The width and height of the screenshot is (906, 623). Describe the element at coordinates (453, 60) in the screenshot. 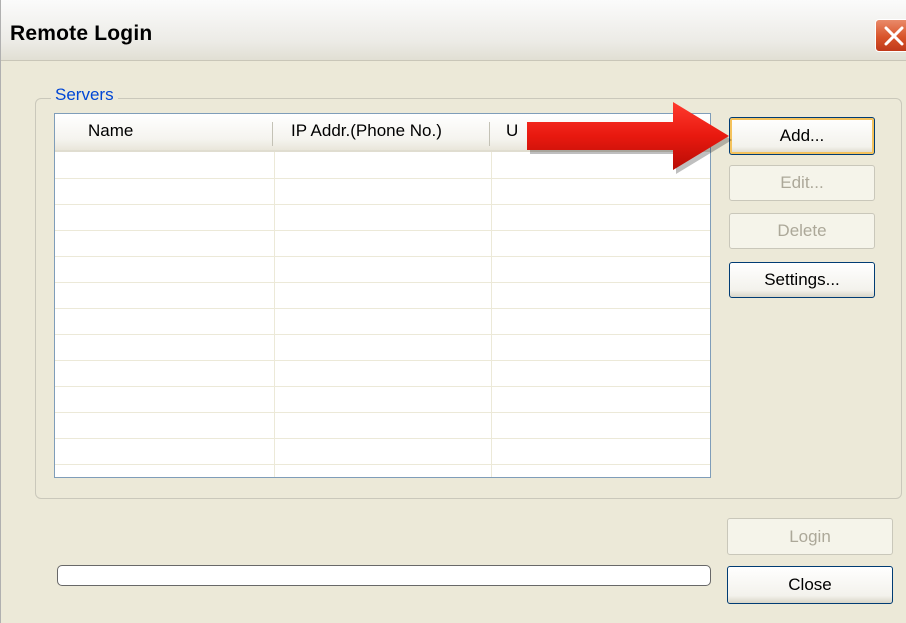

I see `title-divider` at that location.